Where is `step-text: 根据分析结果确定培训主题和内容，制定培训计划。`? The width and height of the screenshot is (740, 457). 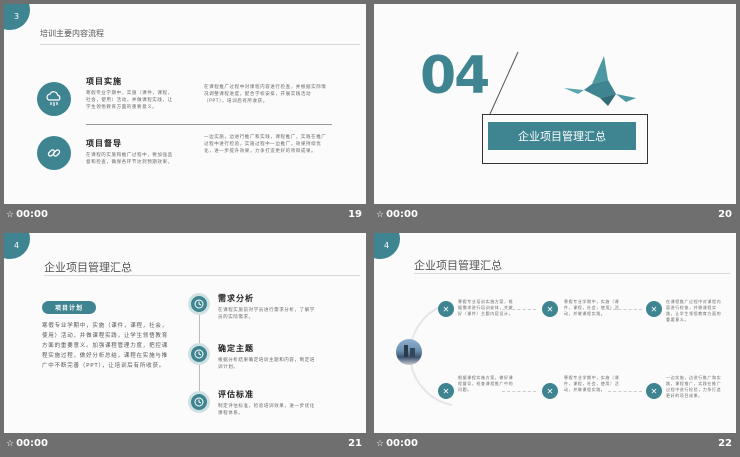
step-text: 根据分析结果确定培训主题和内容，制定培训计划。 is located at coordinates (266, 364).